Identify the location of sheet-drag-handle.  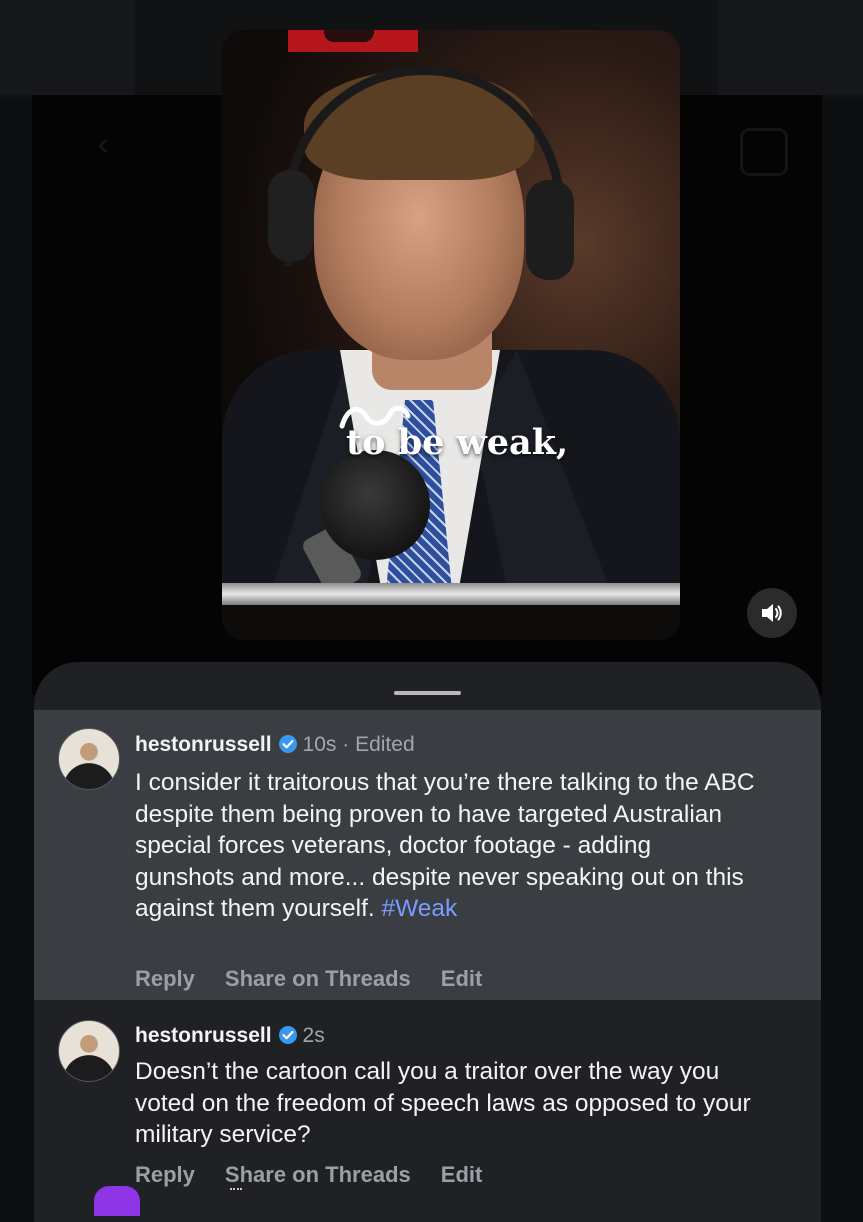
(427, 693).